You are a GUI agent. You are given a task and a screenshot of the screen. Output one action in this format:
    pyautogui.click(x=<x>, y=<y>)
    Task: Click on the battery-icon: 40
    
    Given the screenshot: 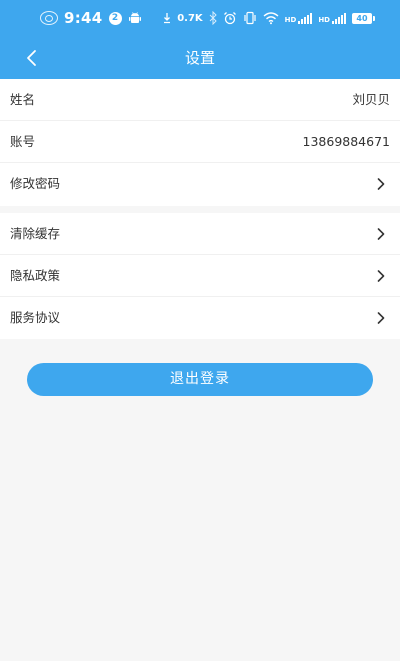 What is the action you would take?
    pyautogui.click(x=363, y=18)
    